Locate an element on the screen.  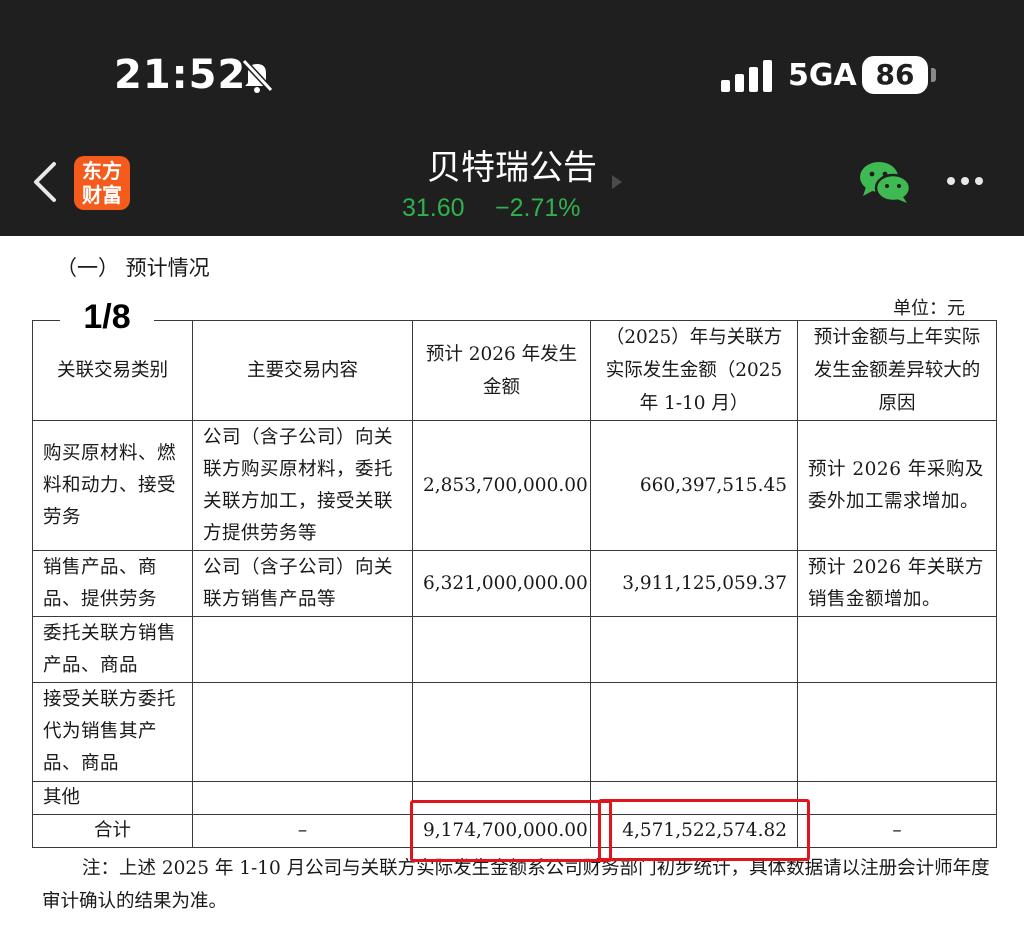
cell-reason: 预计 2026 年关联方销售金额增加。 is located at coordinates (897, 583).